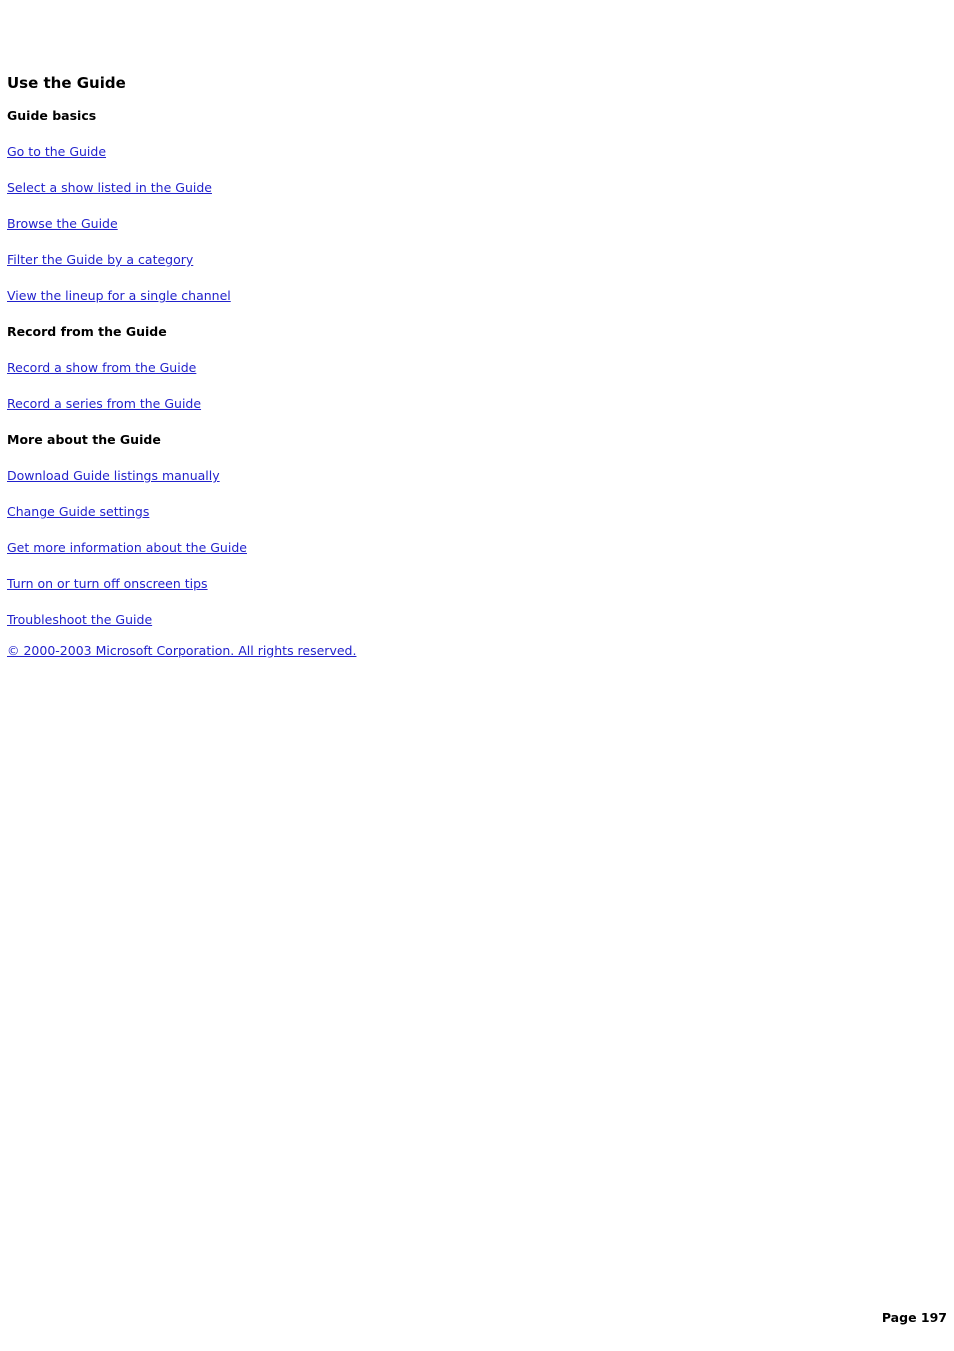 The image size is (954, 1351). Describe the element at coordinates (66, 83) in the screenshot. I see `page-title: Use the Guide` at that location.